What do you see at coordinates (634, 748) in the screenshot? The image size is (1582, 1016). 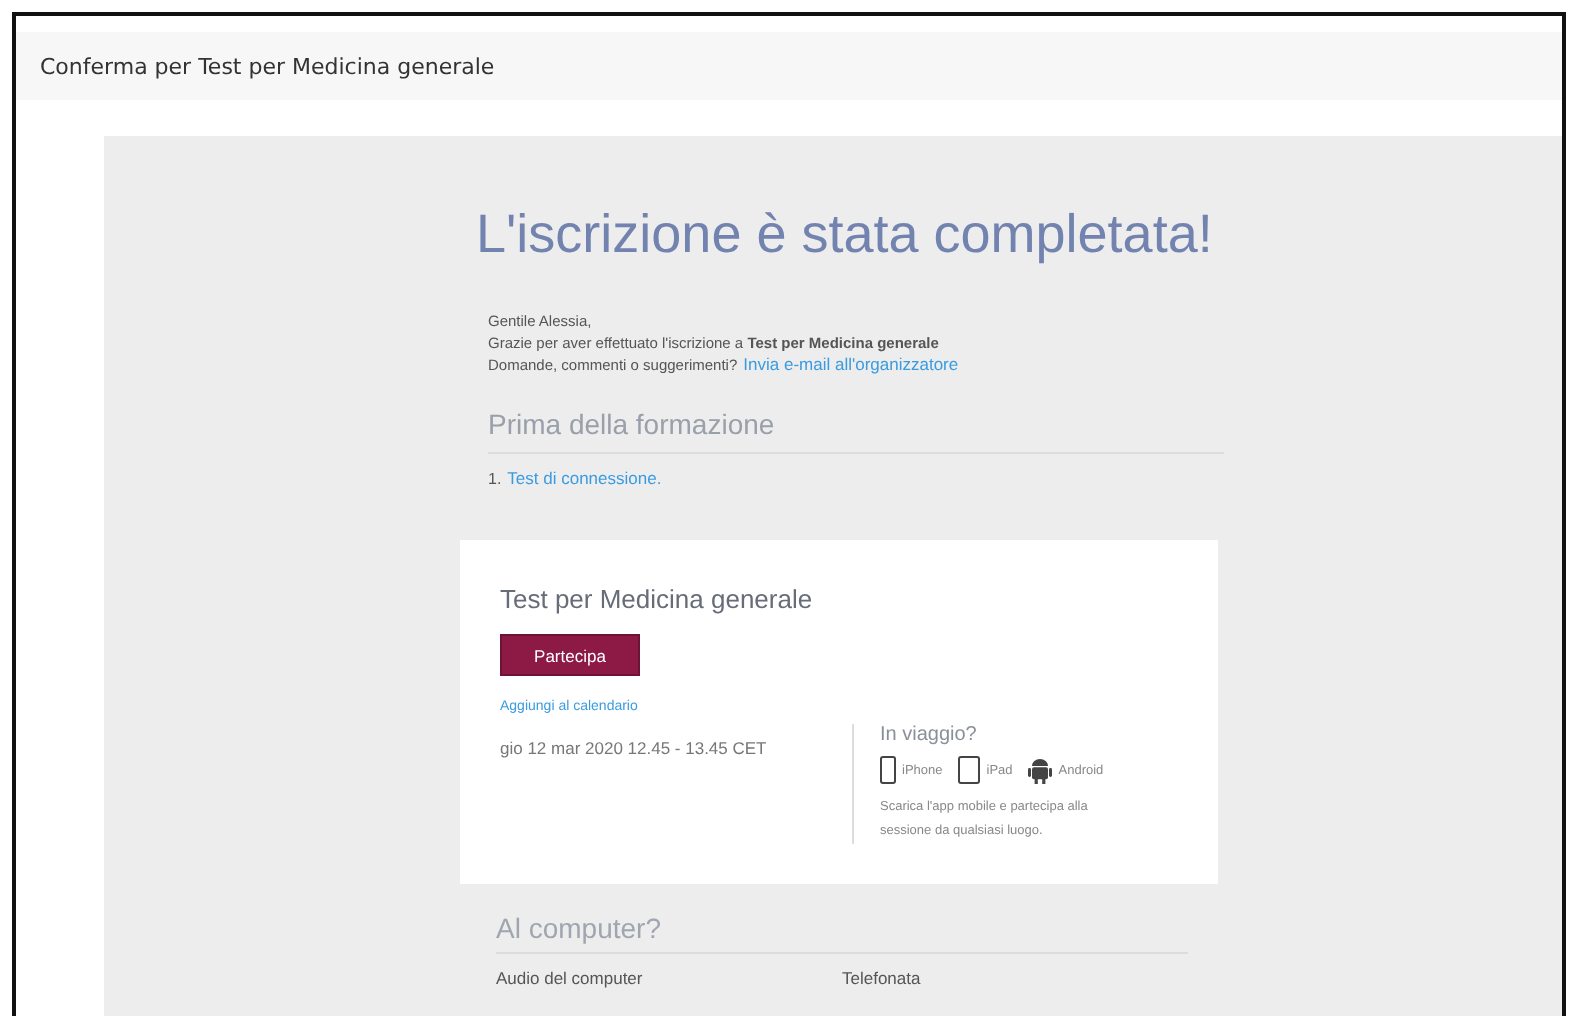 I see `session-datetime: gio 12 mar 2020 12.45 - 13.45 CET` at bounding box center [634, 748].